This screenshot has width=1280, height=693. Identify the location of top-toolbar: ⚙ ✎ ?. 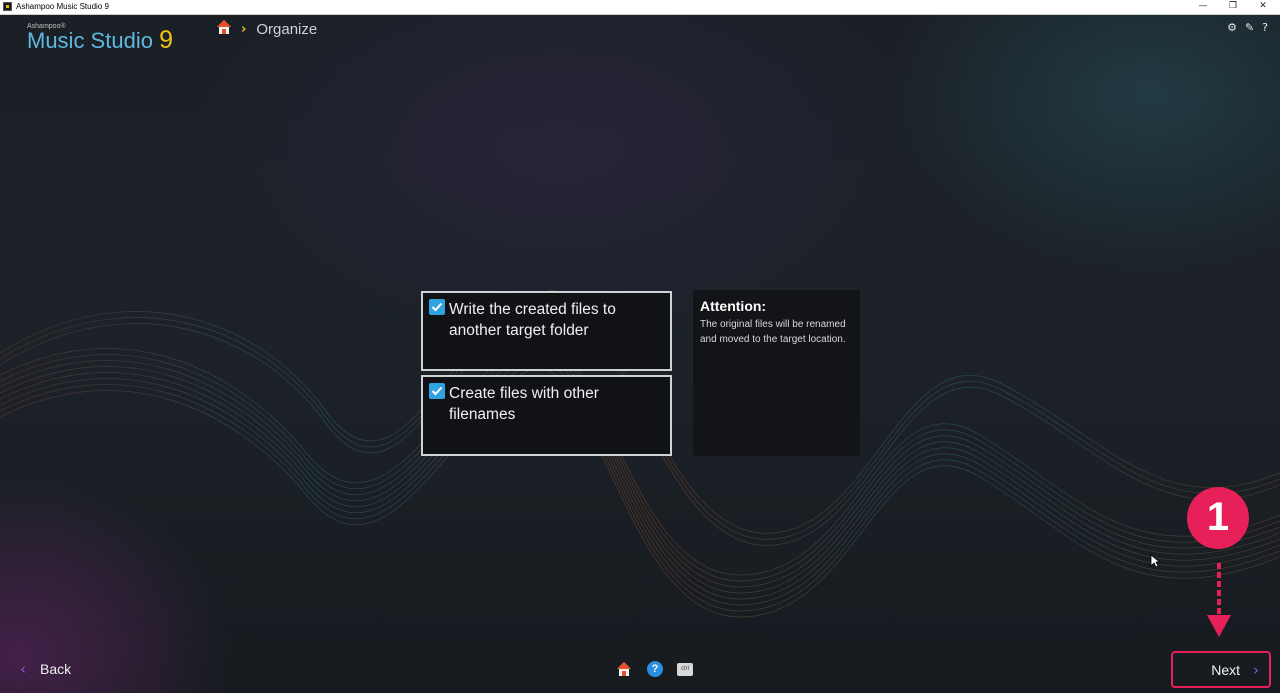
(1247, 28).